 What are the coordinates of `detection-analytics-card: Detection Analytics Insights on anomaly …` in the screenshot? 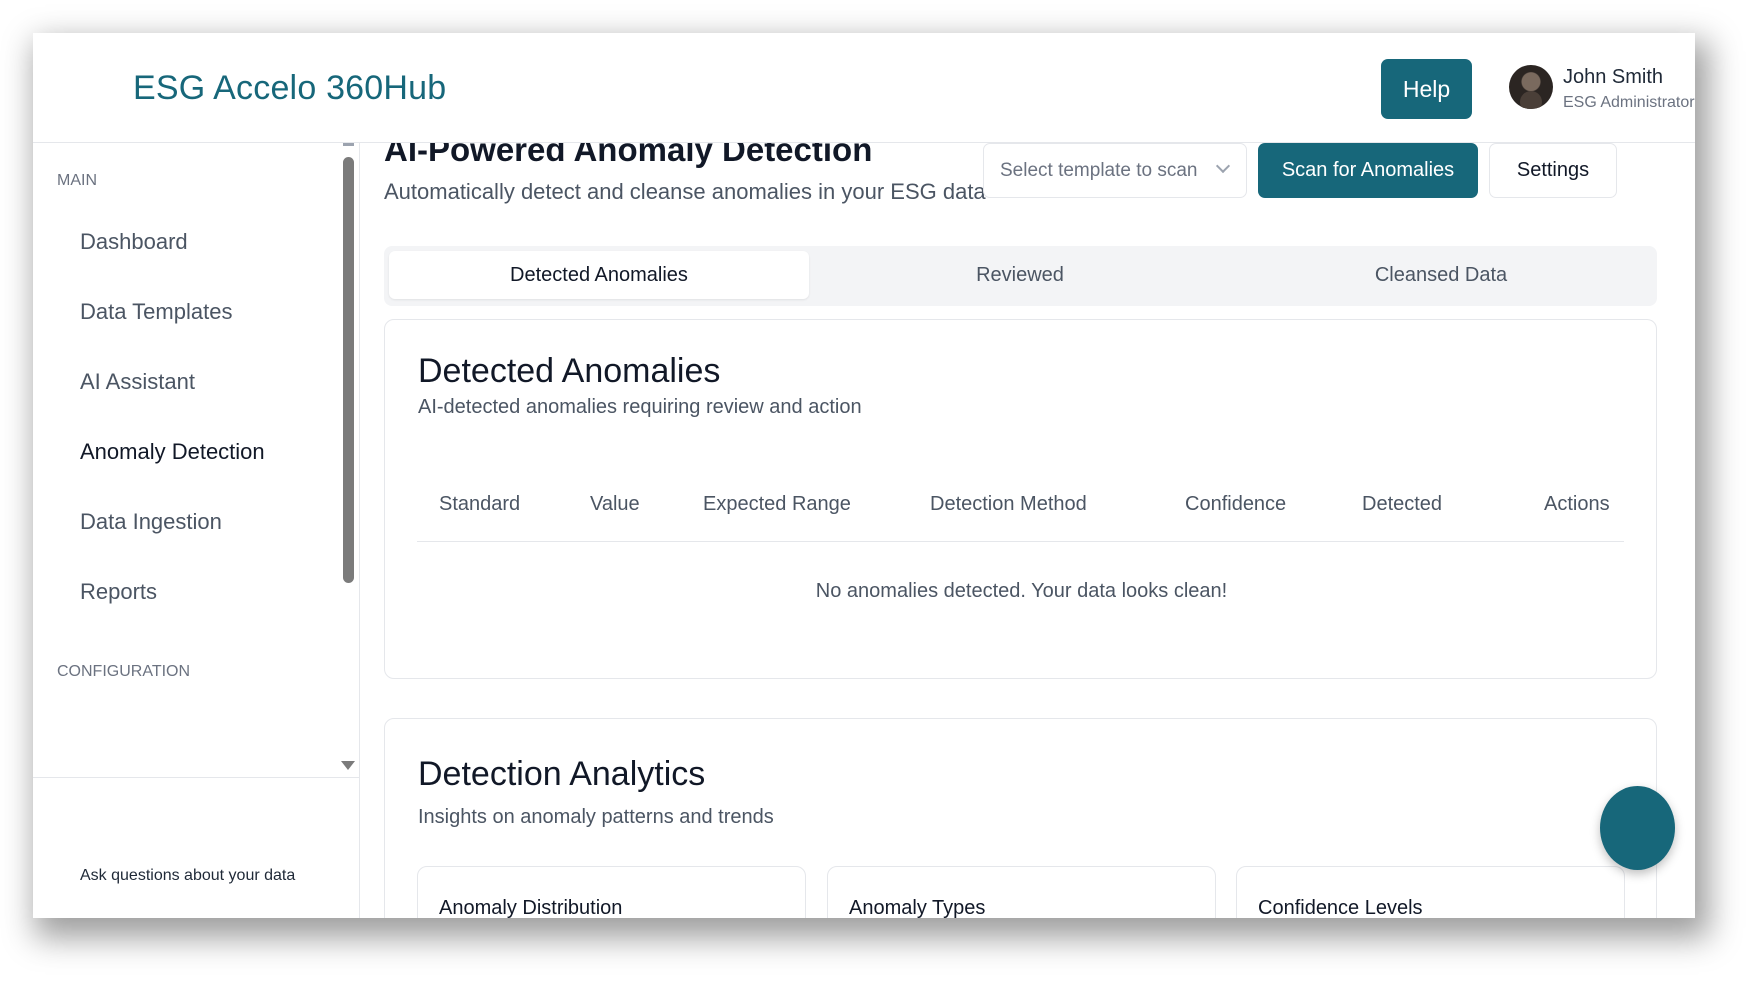 It's located at (1020, 818).